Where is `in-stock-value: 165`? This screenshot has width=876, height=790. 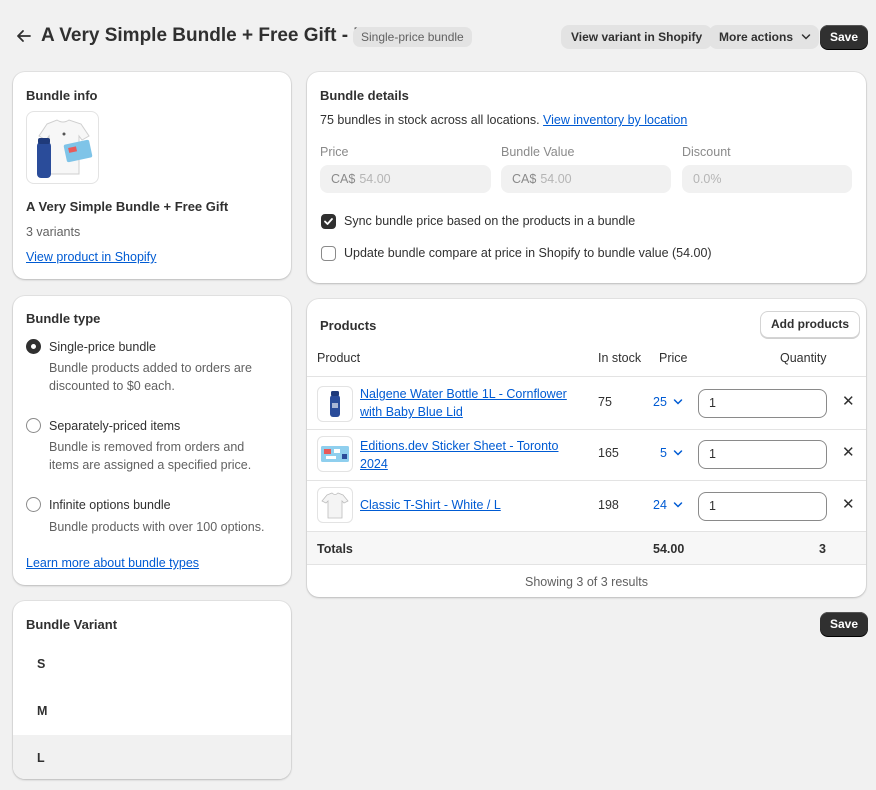
in-stock-value: 165 is located at coordinates (608, 453).